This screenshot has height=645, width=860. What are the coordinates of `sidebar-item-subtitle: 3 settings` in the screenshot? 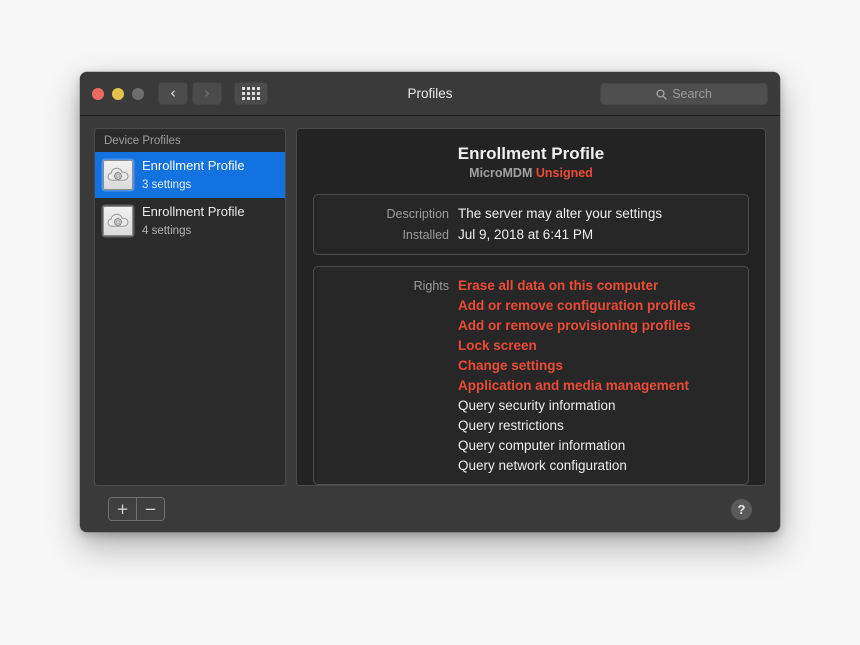 It's located at (167, 185).